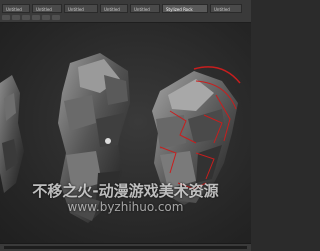 The height and width of the screenshot is (251, 320). I want to click on rock-sculpt-left-icon, so click(12, 134).